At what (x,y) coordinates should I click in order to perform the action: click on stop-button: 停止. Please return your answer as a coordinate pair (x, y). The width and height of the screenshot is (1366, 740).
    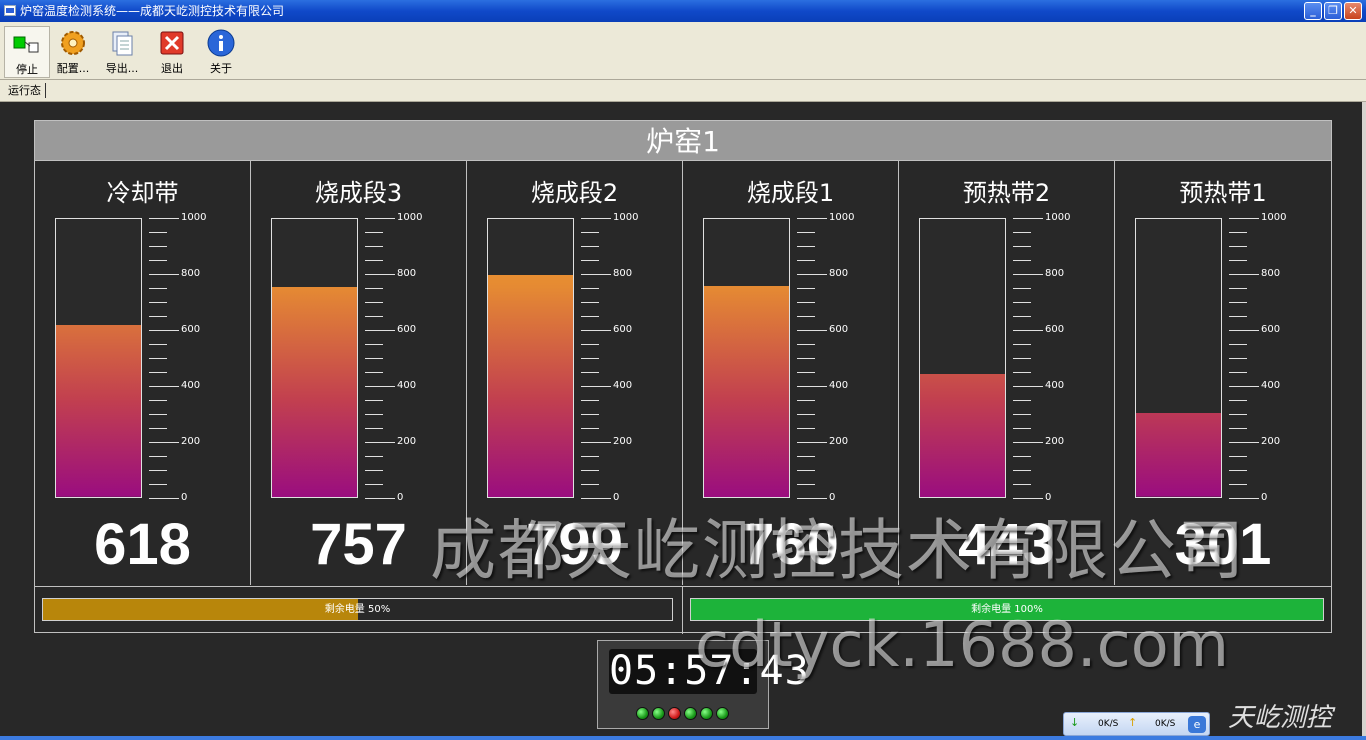
    Looking at the image, I should click on (27, 52).